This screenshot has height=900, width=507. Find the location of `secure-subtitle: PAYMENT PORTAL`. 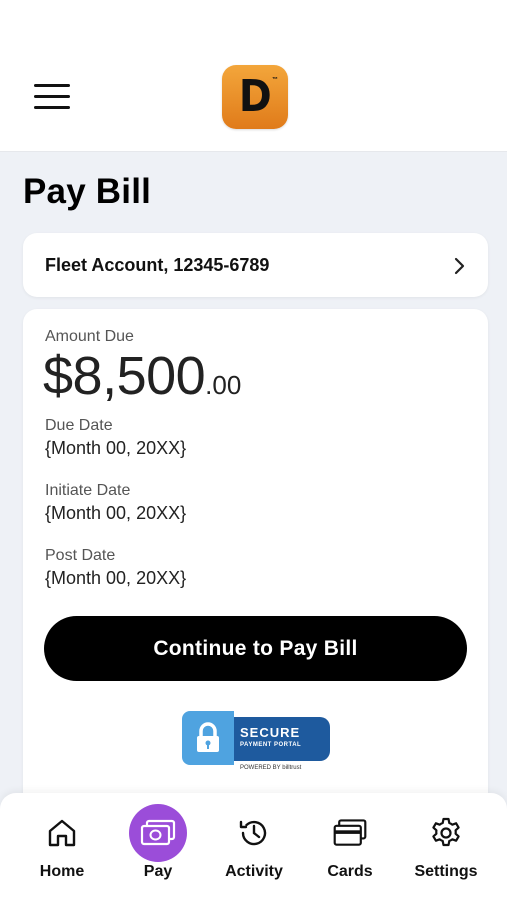

secure-subtitle: PAYMENT PORTAL is located at coordinates (271, 745).